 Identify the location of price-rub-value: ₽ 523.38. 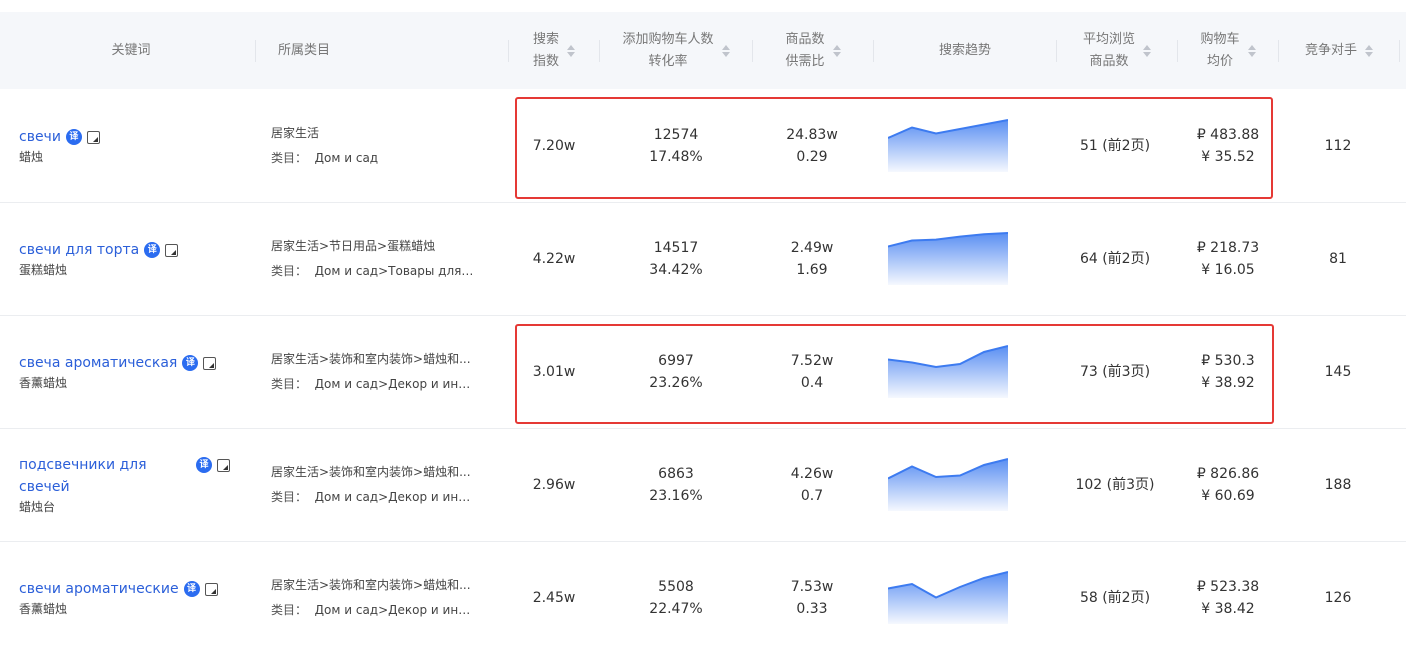
(1228, 587).